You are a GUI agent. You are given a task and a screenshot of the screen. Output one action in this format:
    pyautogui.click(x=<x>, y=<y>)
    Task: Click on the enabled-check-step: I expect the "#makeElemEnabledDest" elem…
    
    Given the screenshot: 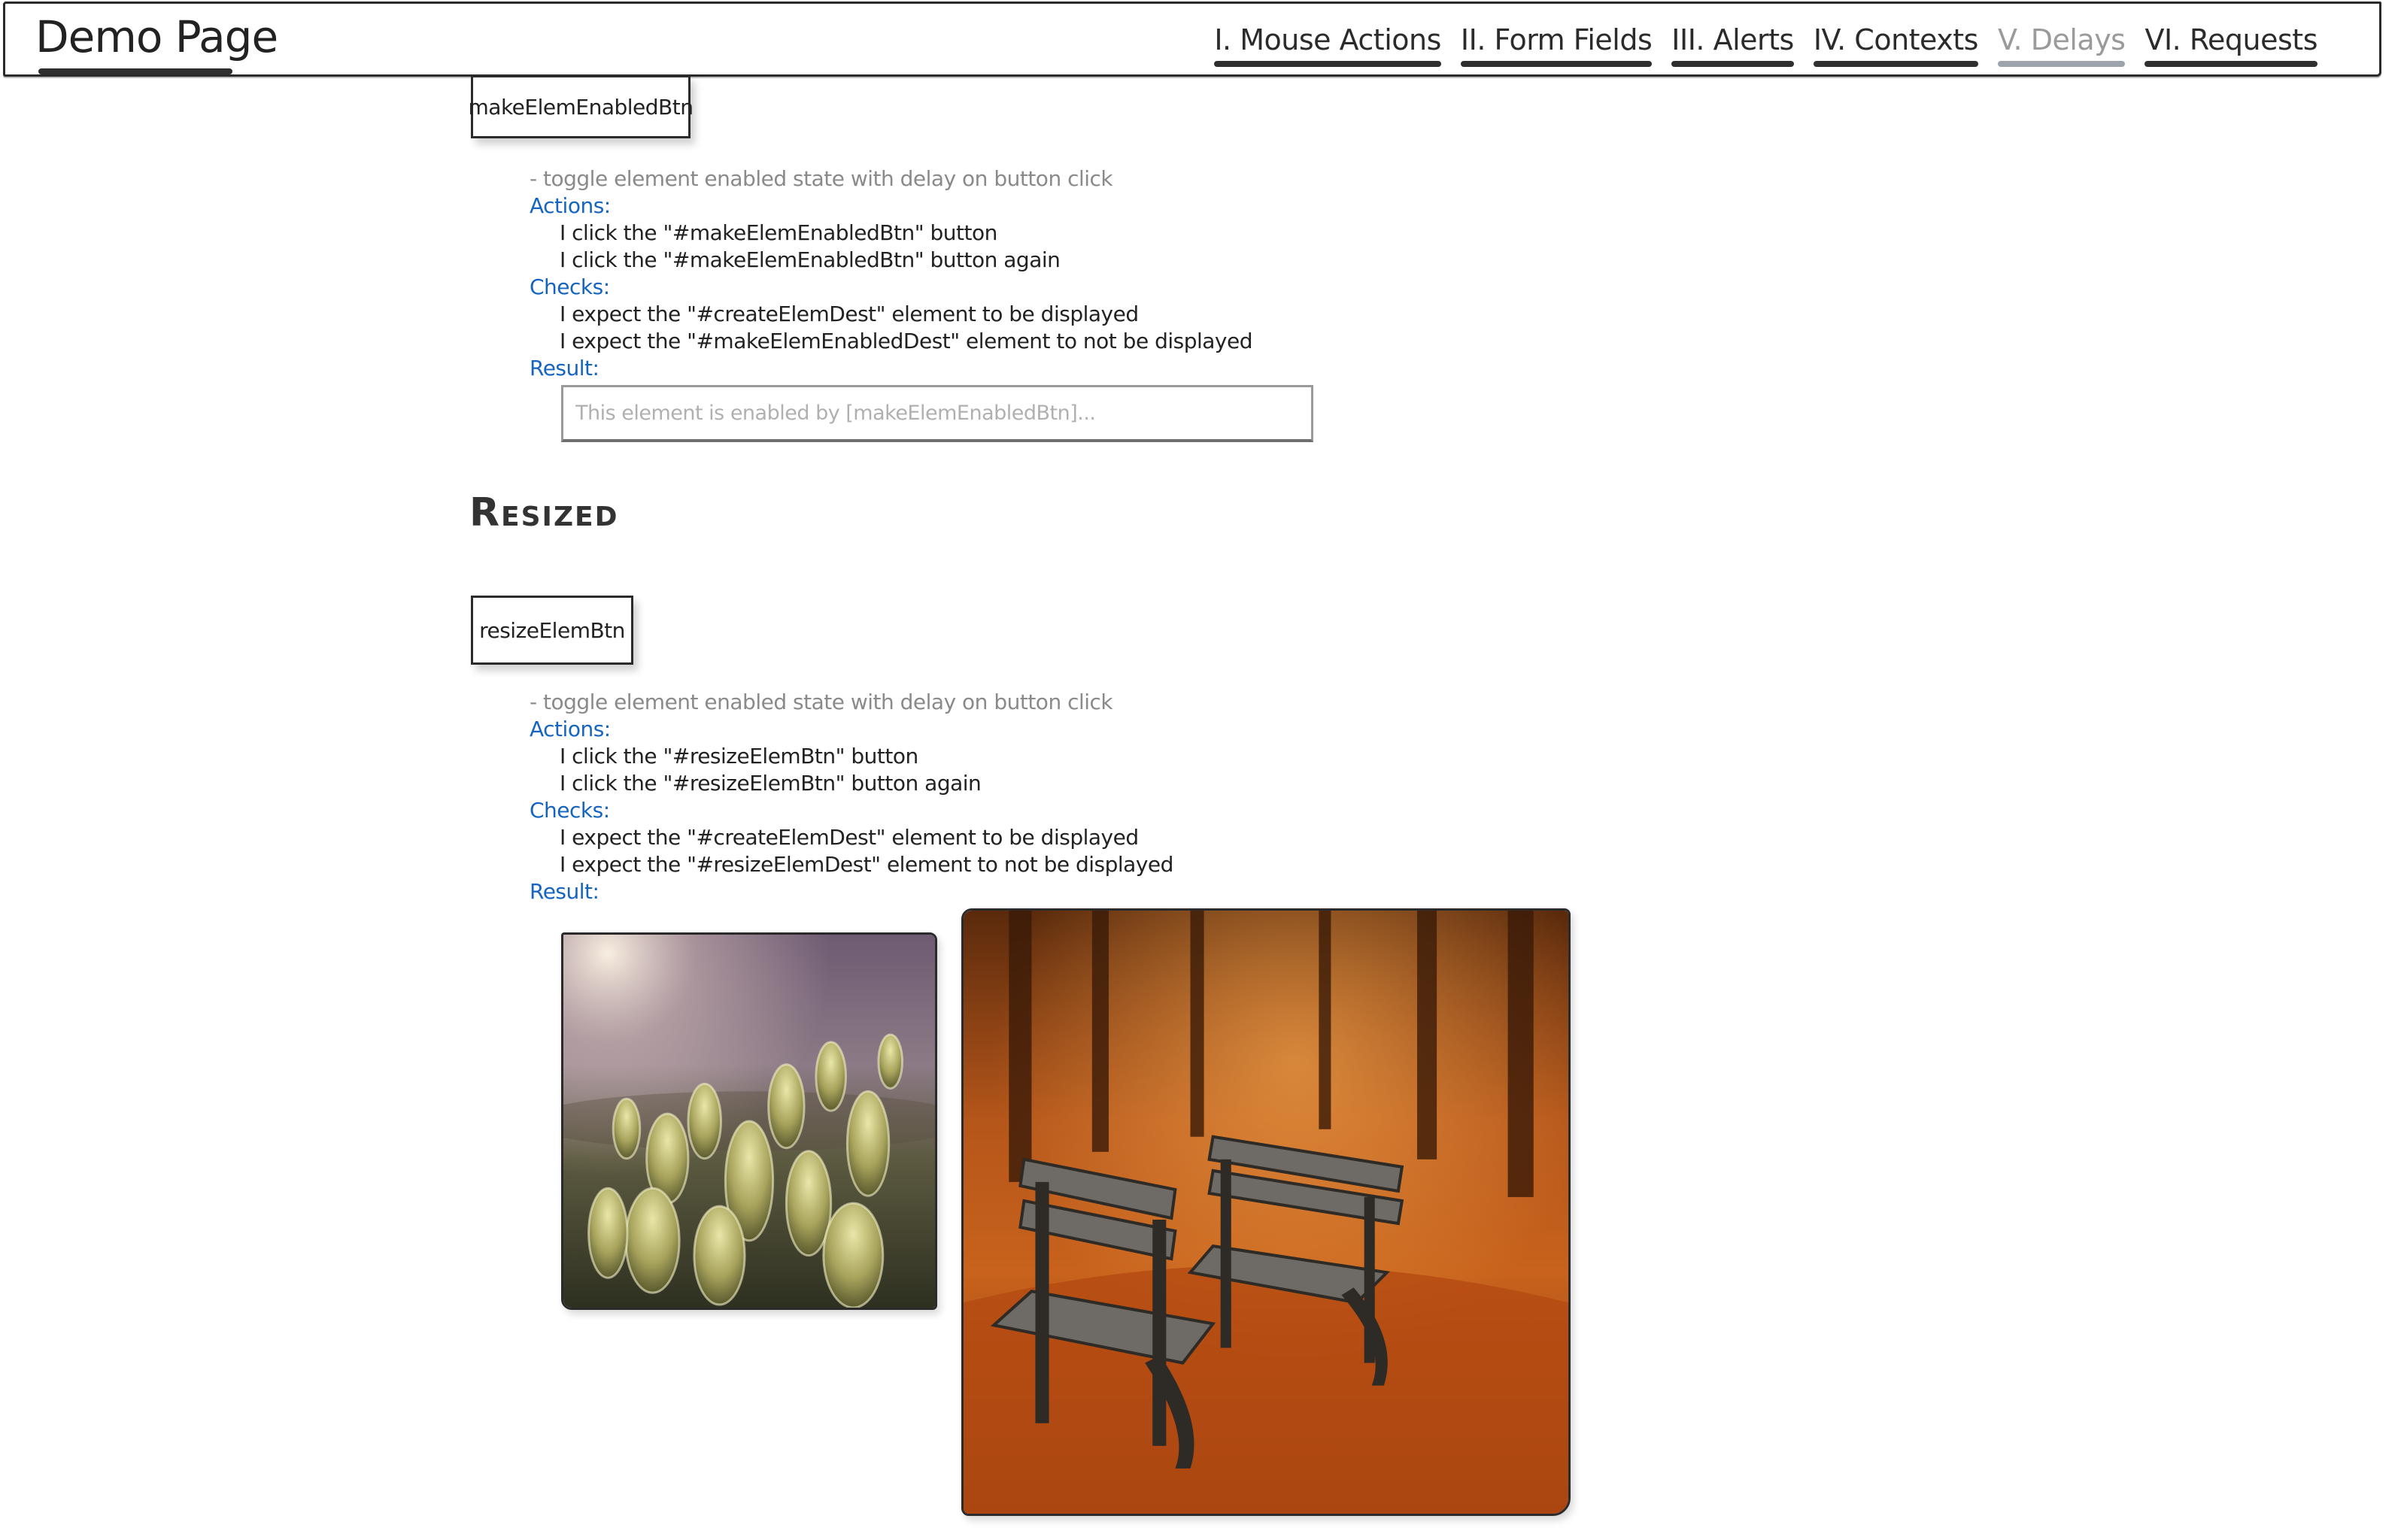 What is the action you would take?
    pyautogui.click(x=906, y=341)
    